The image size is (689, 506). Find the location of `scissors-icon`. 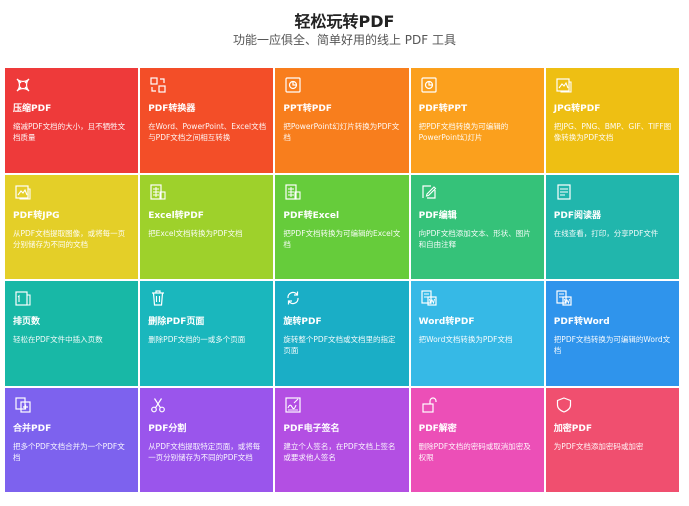

scissors-icon is located at coordinates (158, 405).